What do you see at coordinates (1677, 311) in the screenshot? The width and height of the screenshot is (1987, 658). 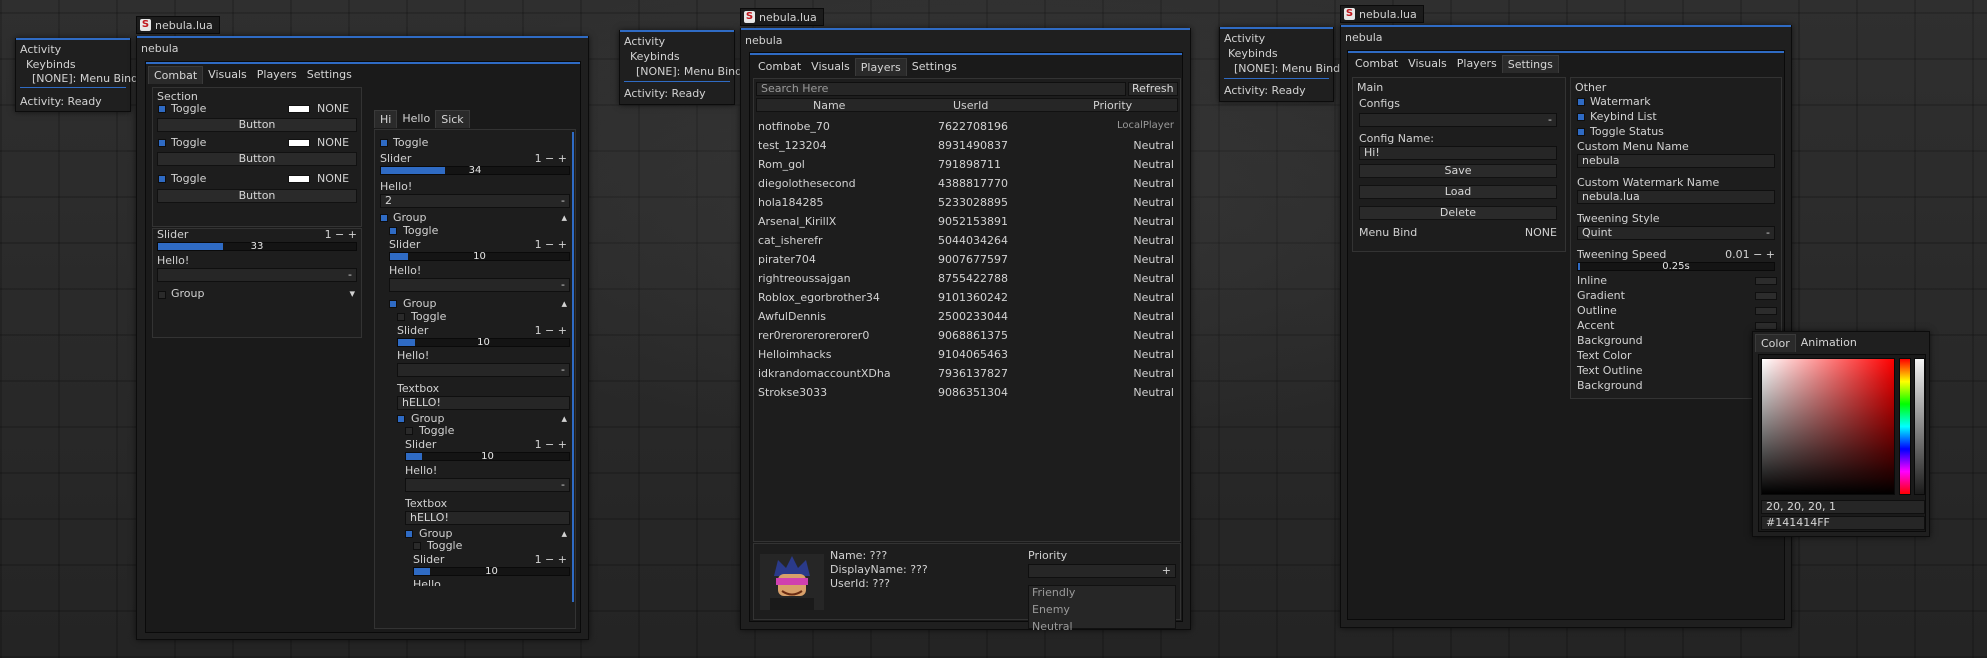 I see `color-option-row: Outline` at bounding box center [1677, 311].